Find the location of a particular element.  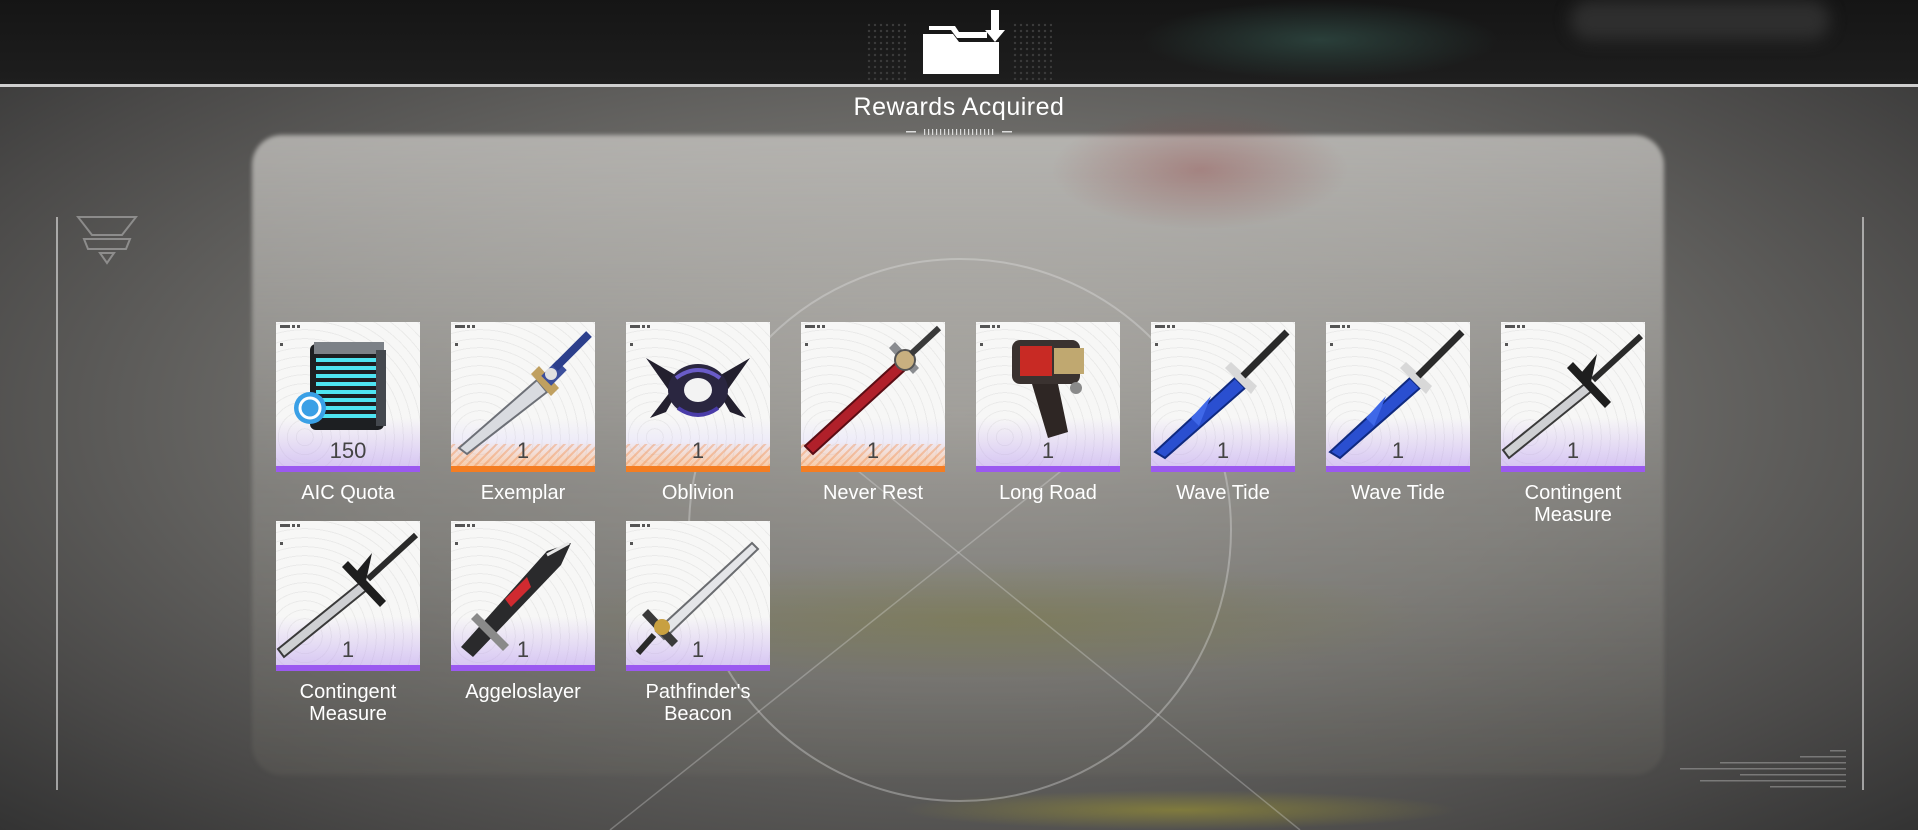

left-frame-line is located at coordinates (57, 503).